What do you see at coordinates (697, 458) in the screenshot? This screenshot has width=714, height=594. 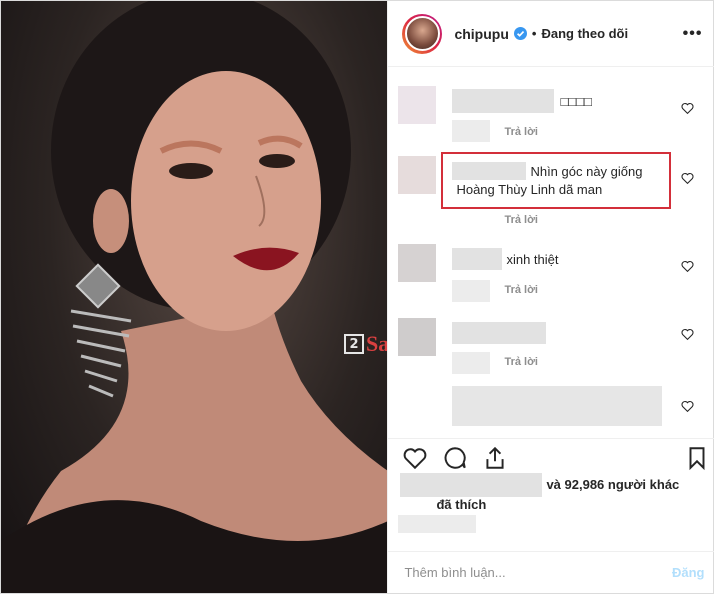 I see `bookmark-icon` at bounding box center [697, 458].